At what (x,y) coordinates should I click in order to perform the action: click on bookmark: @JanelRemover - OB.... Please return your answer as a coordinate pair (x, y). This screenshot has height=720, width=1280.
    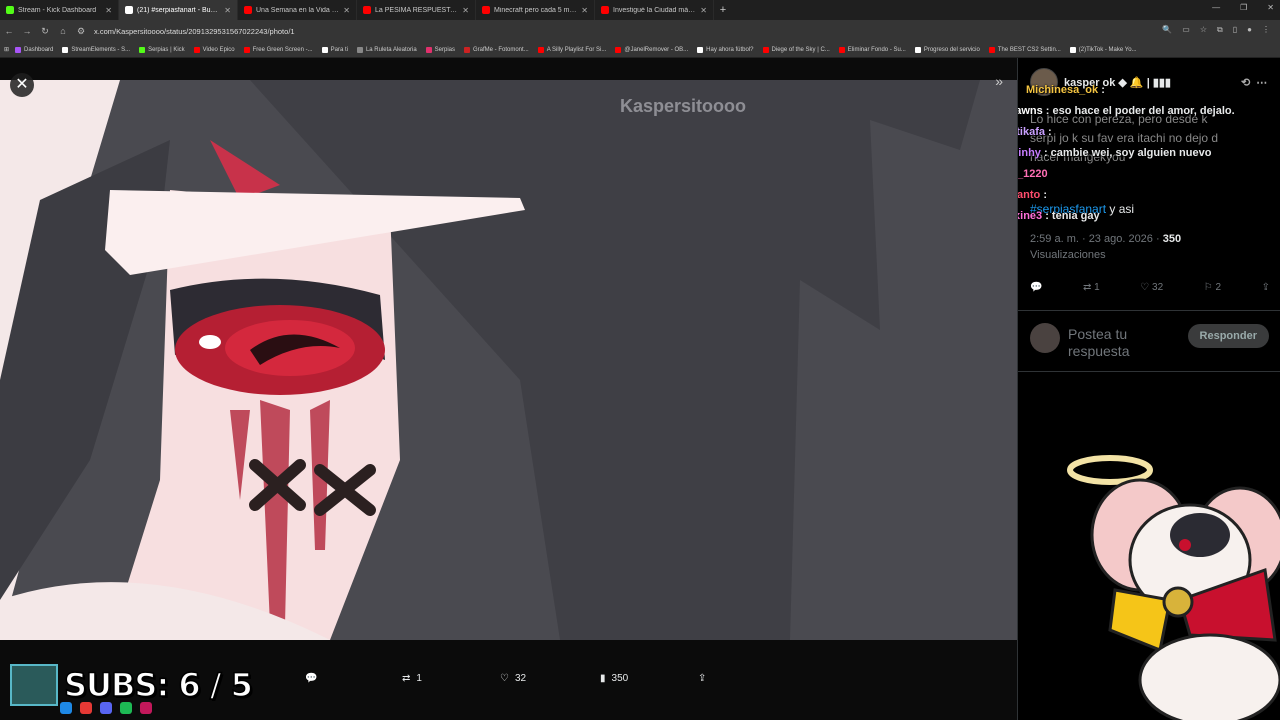
    Looking at the image, I should click on (651, 49).